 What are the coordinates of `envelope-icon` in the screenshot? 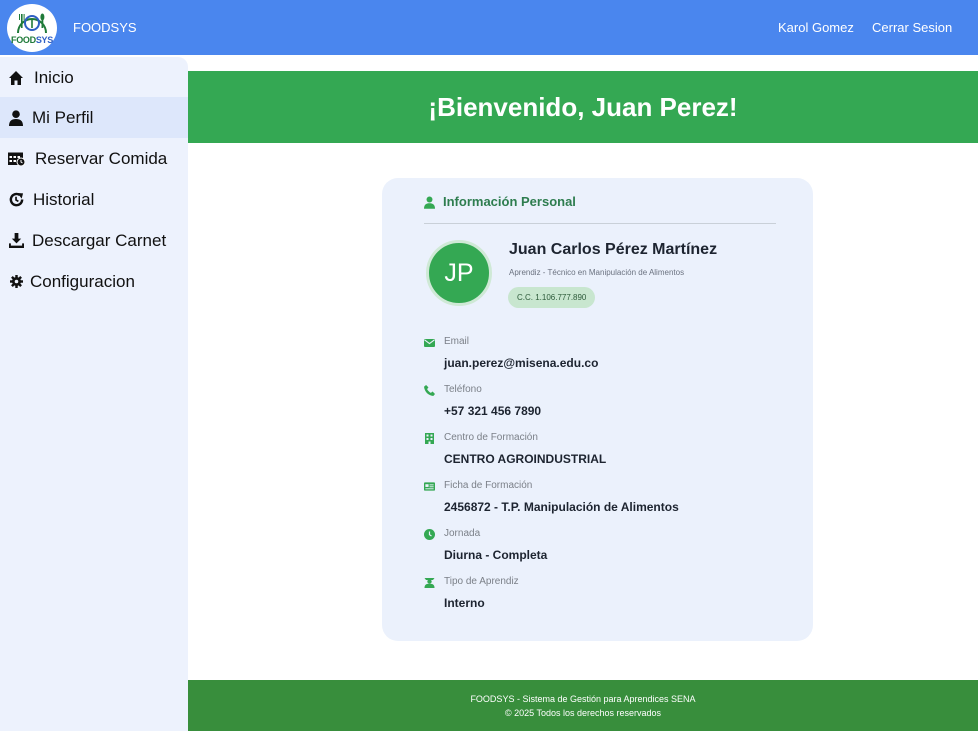 It's located at (429, 342).